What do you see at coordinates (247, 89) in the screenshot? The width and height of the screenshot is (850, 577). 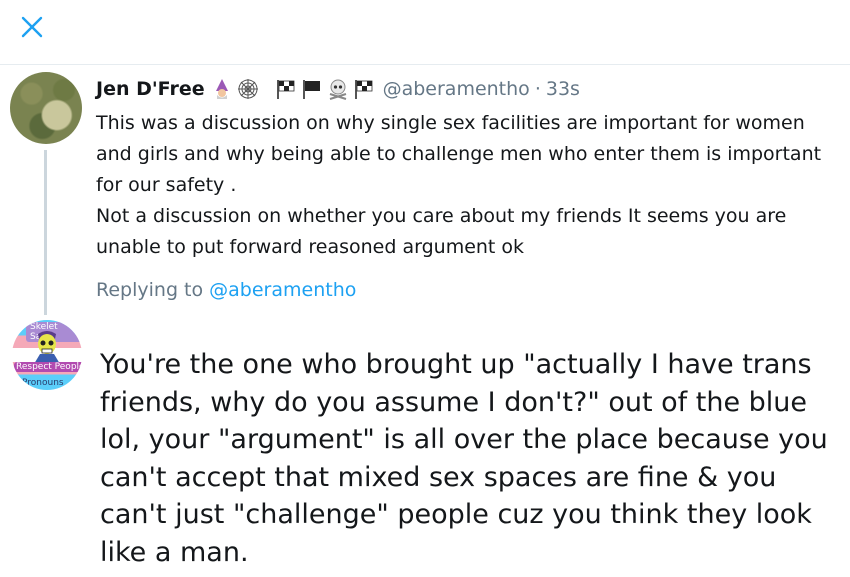 I see `spider-web-emoji` at bounding box center [247, 89].